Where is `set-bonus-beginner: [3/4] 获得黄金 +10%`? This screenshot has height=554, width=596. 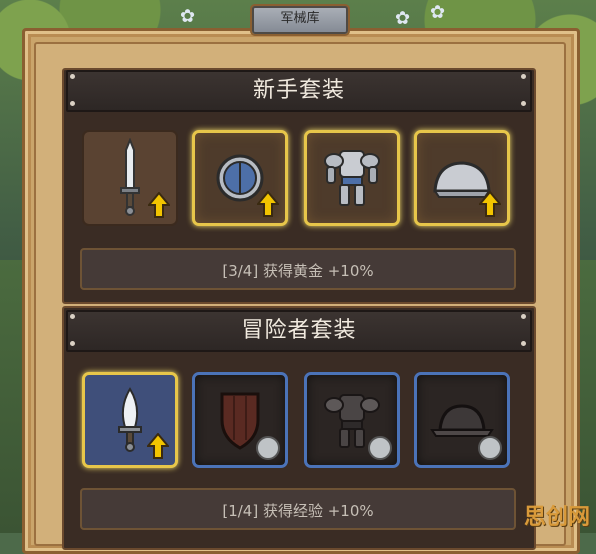
set-bonus-beginner: [3/4] 获得黄金 +10% is located at coordinates (298, 269).